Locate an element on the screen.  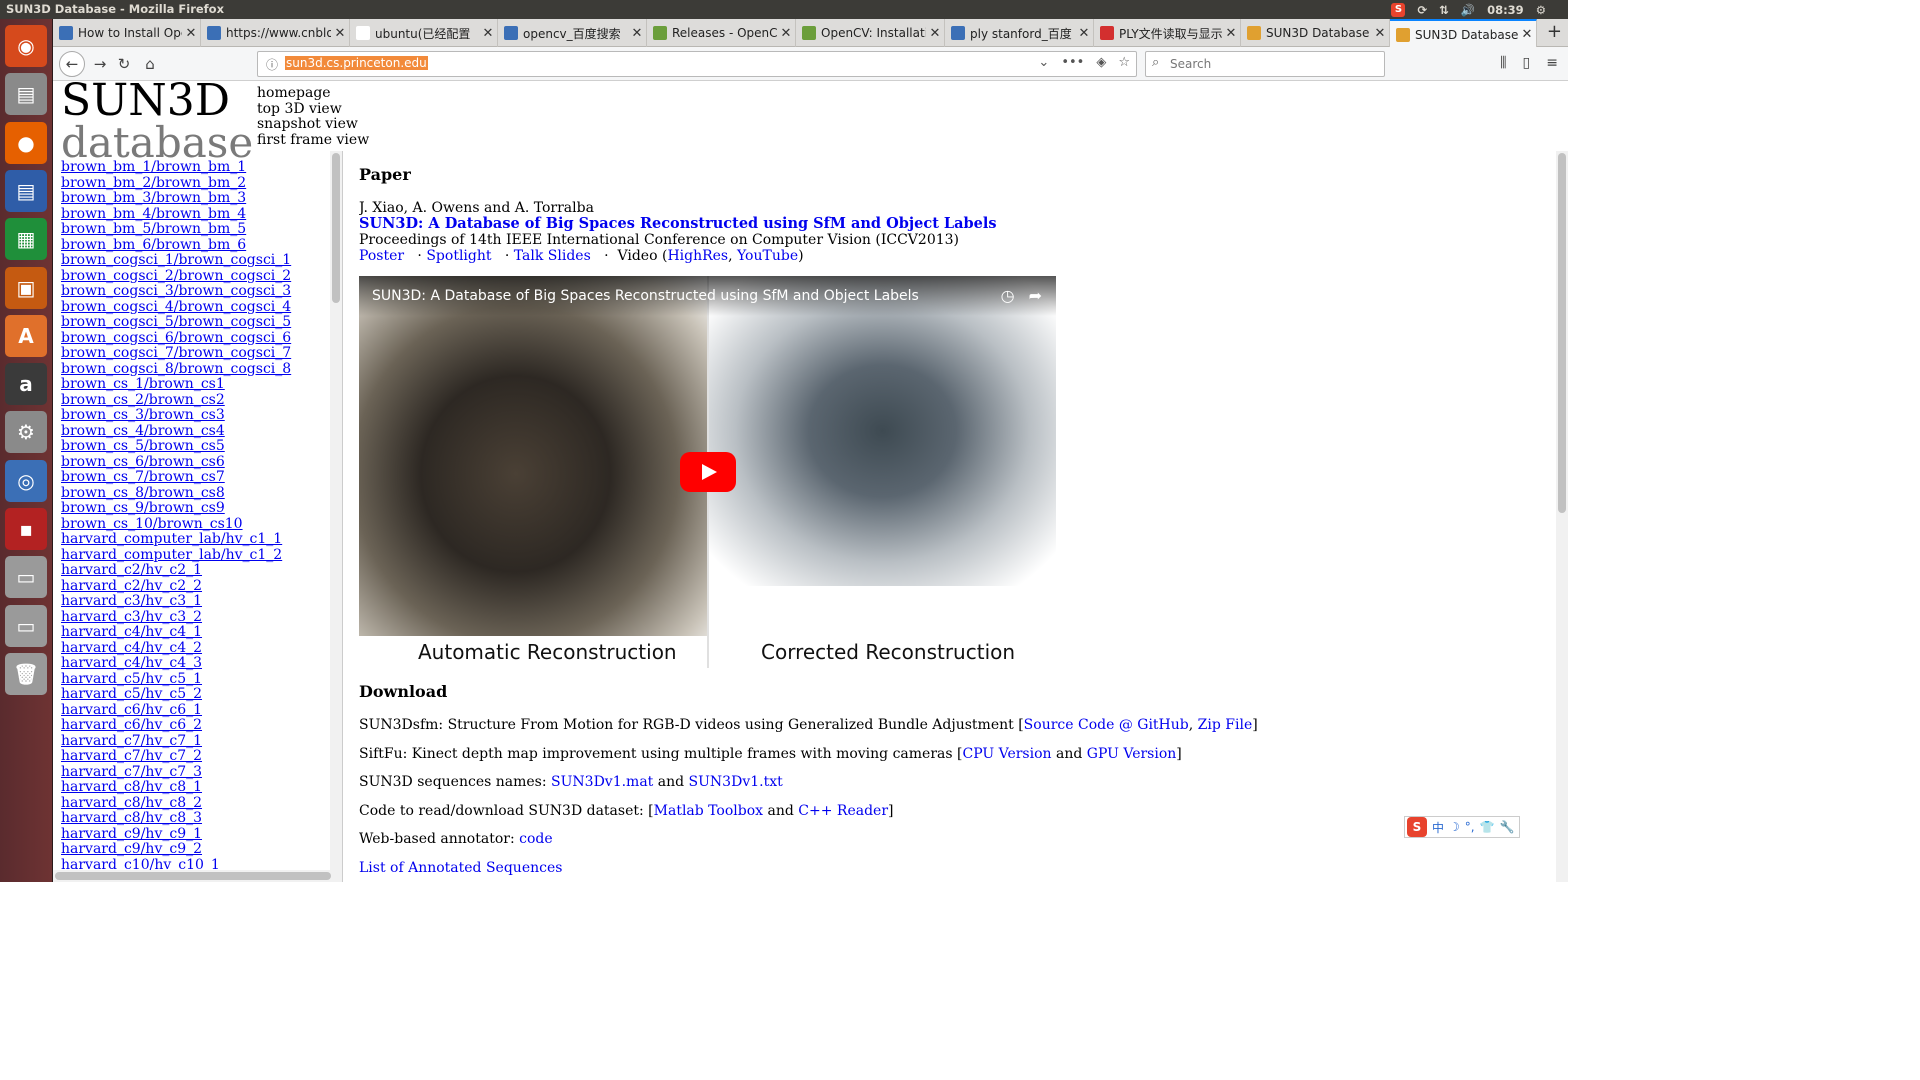
tab-10: SUN3D Database ✕ is located at coordinates (1463, 33).